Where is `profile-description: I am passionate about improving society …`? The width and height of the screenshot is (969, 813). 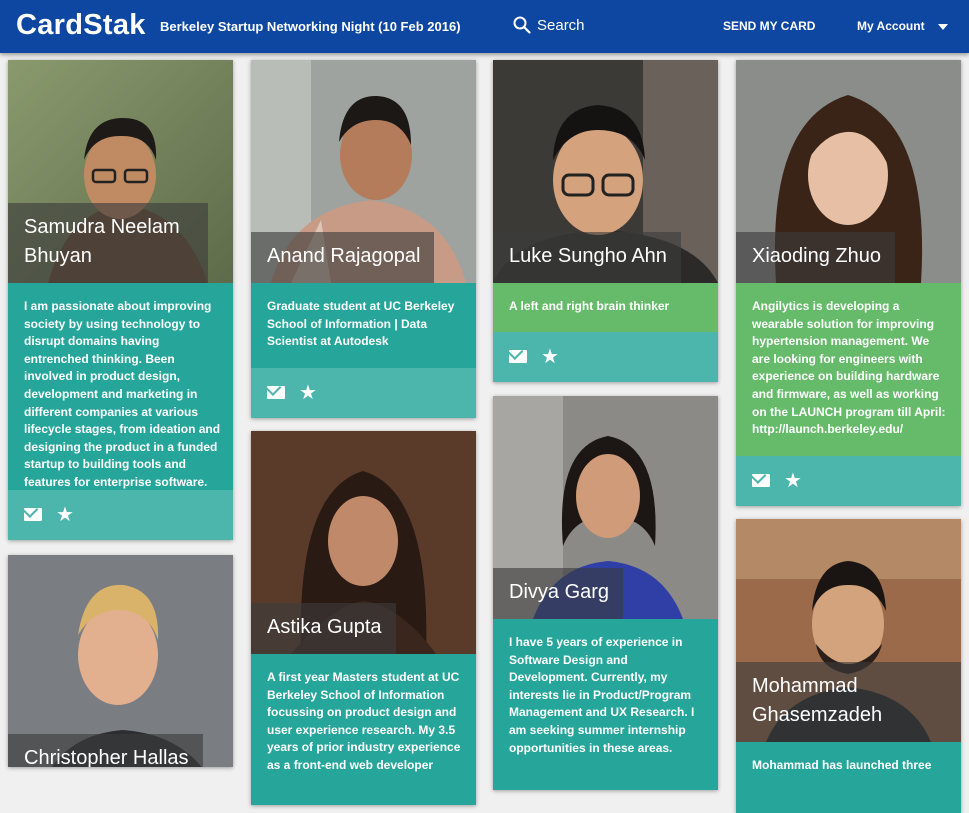
profile-description: I am passionate about improving society … is located at coordinates (120, 386).